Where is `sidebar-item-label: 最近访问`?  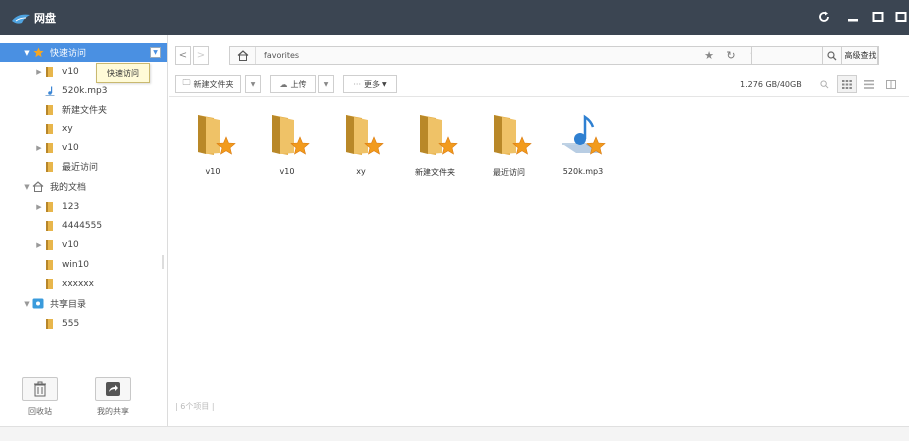 sidebar-item-label: 最近访问 is located at coordinates (80, 168).